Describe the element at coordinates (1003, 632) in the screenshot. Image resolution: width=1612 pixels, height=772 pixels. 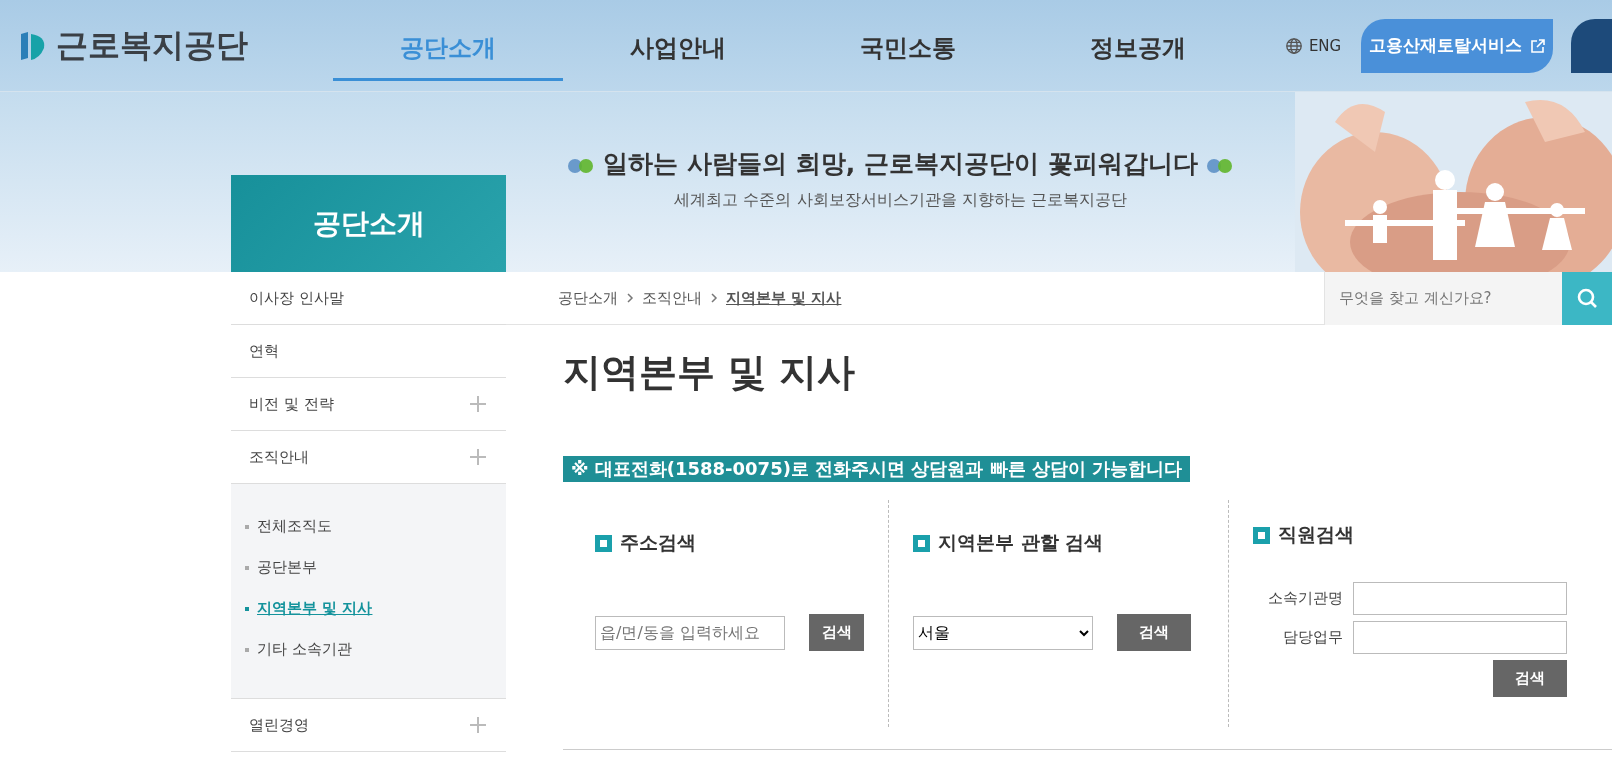
I see `region-select: 서울` at that location.